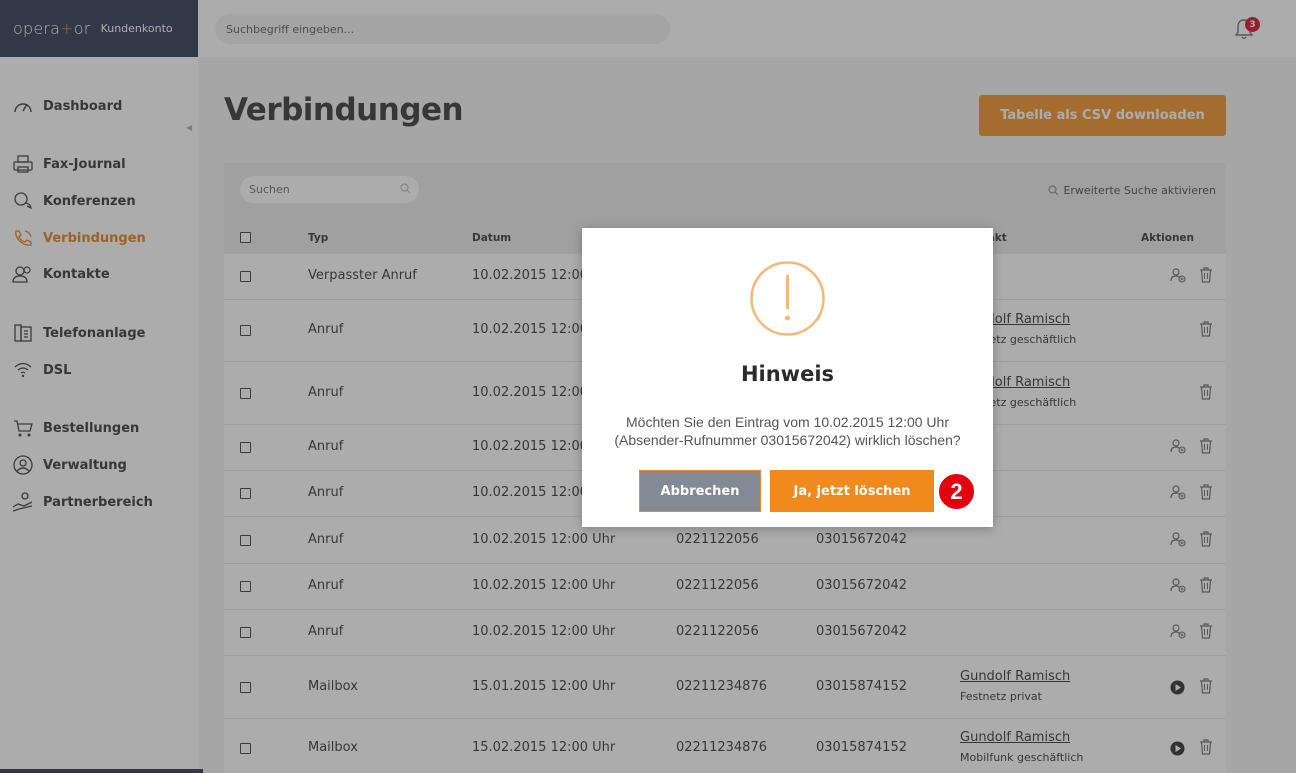 This screenshot has height=773, width=1296. I want to click on dialog-title: Hinweis, so click(787, 374).